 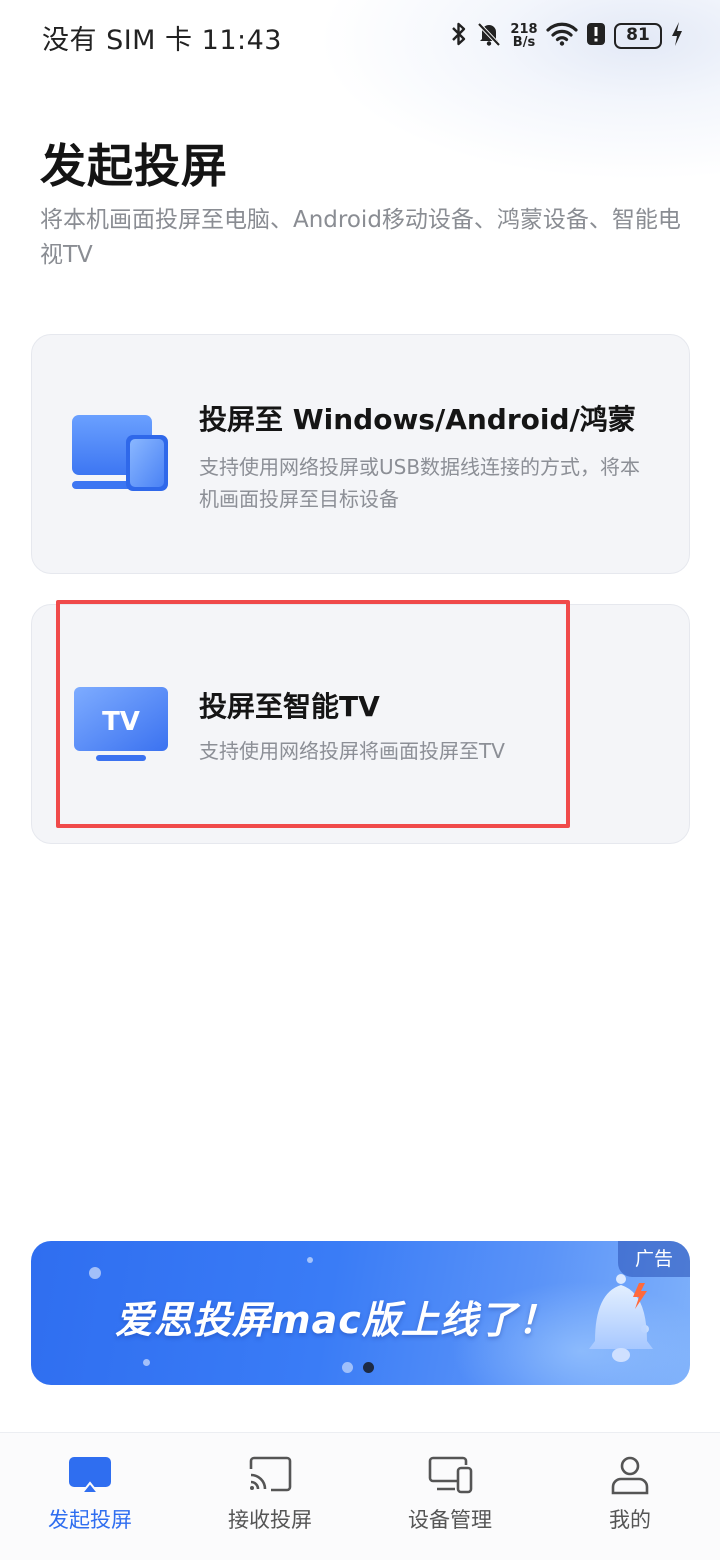 What do you see at coordinates (134, 166) in the screenshot?
I see `page-title: 发起投屏` at bounding box center [134, 166].